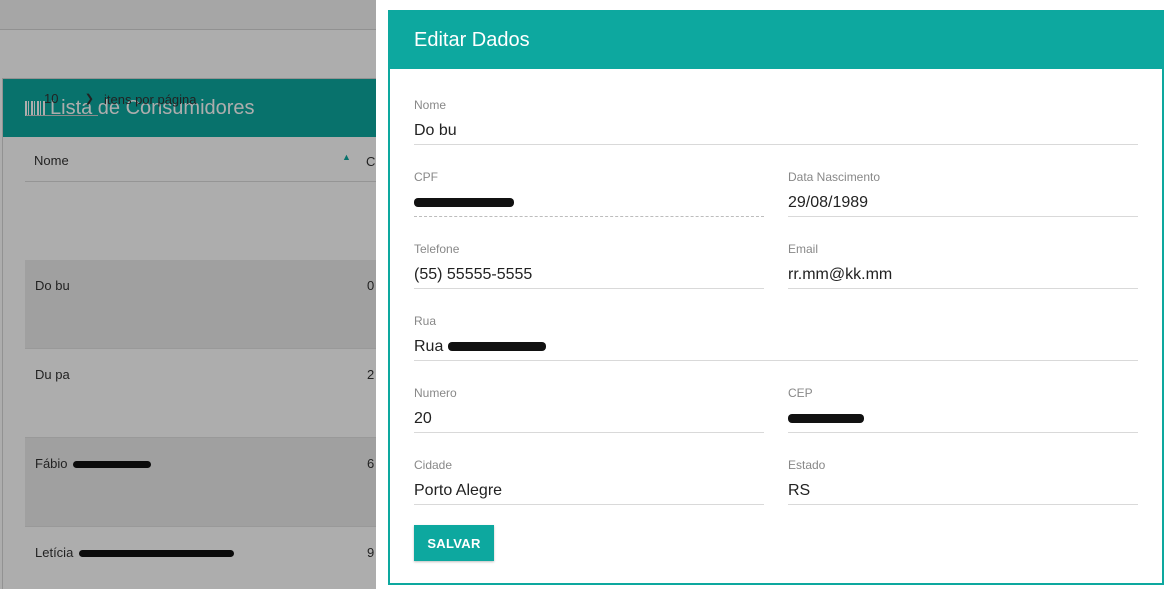  What do you see at coordinates (963, 277) in the screenshot?
I see `email-input: rr.mm@kk.mm` at bounding box center [963, 277].